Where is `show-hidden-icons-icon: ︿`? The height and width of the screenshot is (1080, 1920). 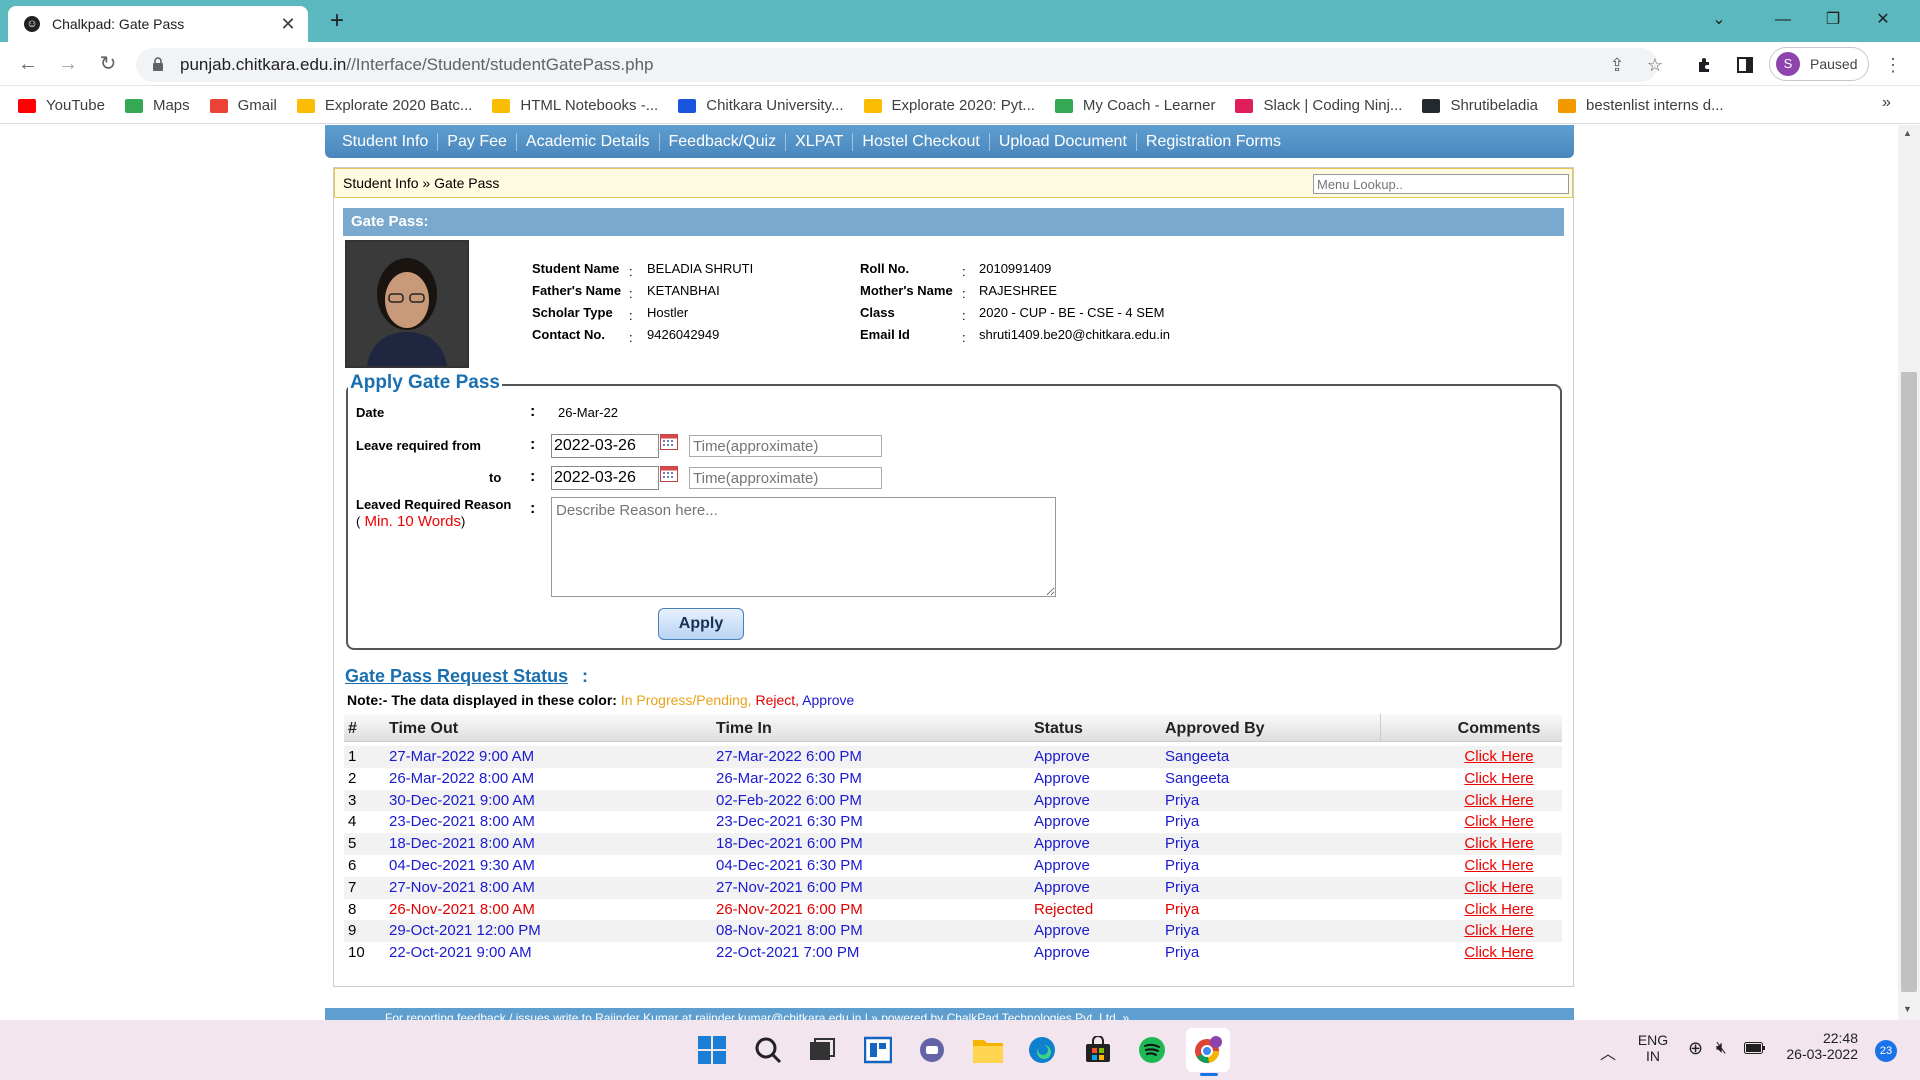 show-hidden-icons-icon: ︿ is located at coordinates (1608, 1052).